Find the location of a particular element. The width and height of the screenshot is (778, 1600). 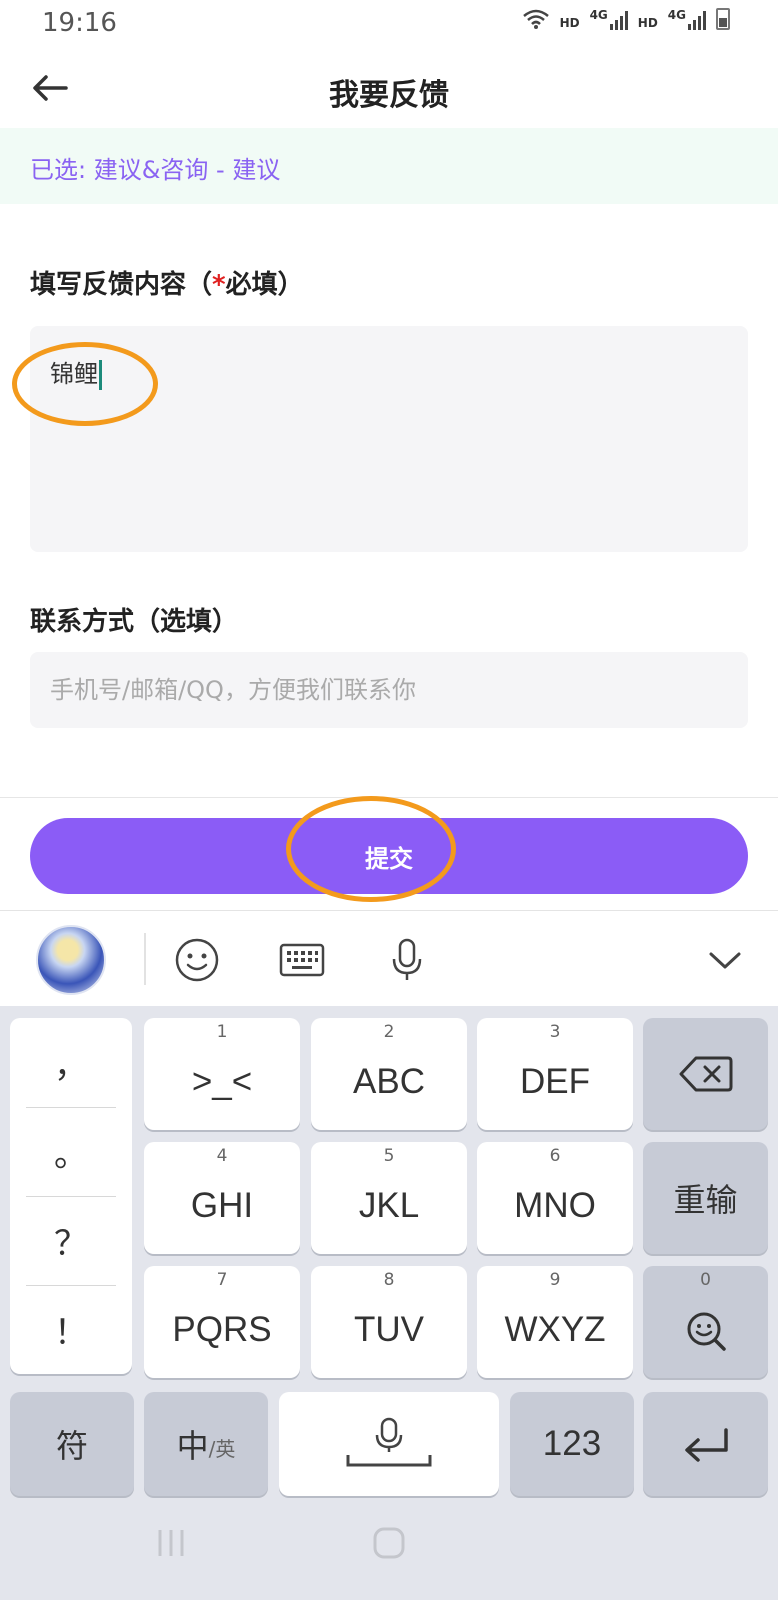

key-label: >_< is located at coordinates (222, 1081).